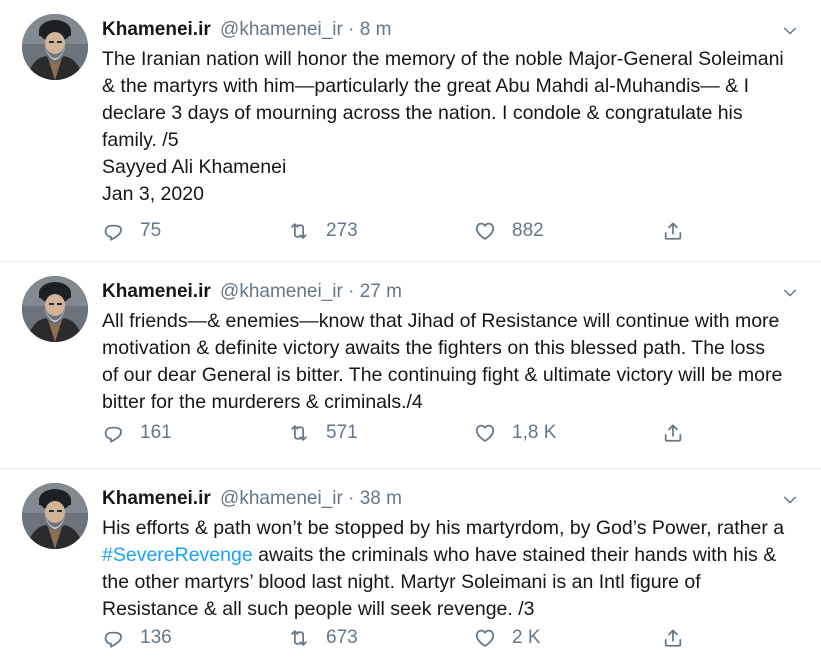 Image resolution: width=821 pixels, height=672 pixels. Describe the element at coordinates (323, 231) in the screenshot. I see `retweet-button: 273` at that location.